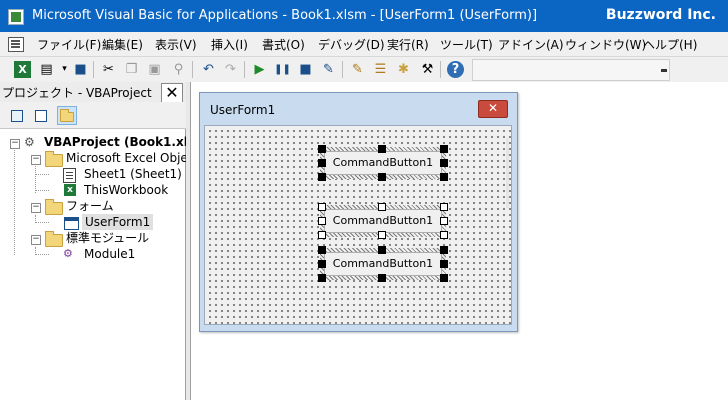 Image resolution: width=728 pixels, height=400 pixels. I want to click on toolbox-icon: ⚒, so click(427, 69).